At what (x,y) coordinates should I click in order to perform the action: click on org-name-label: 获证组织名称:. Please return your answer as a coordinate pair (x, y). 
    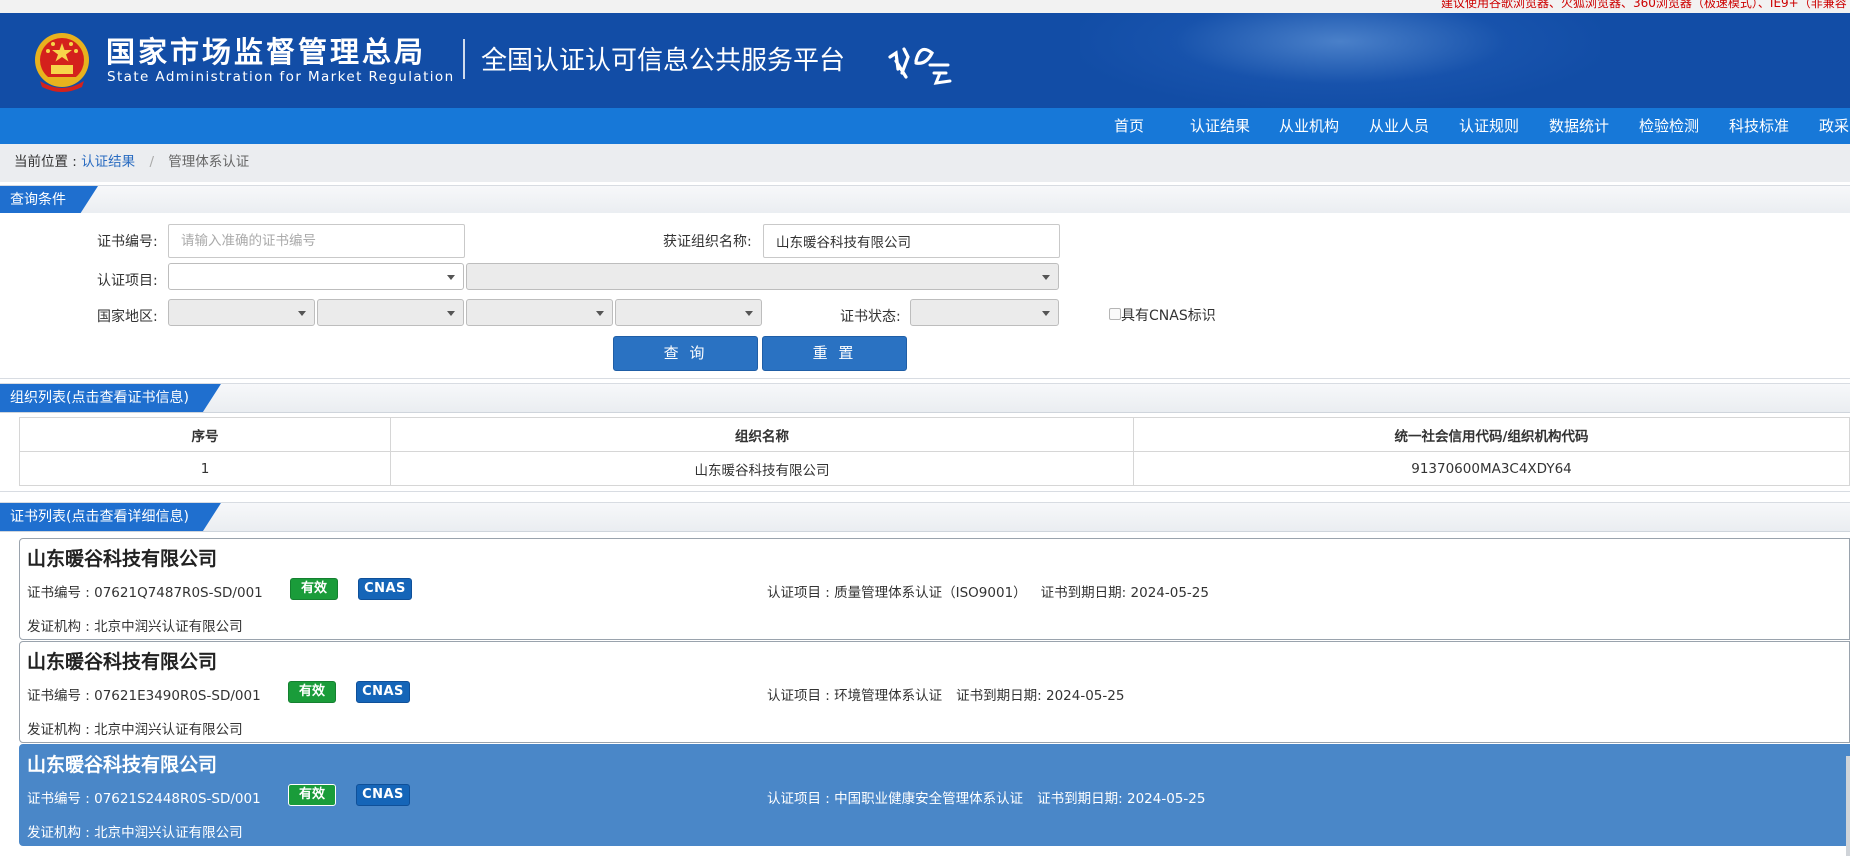
    Looking at the image, I should click on (707, 242).